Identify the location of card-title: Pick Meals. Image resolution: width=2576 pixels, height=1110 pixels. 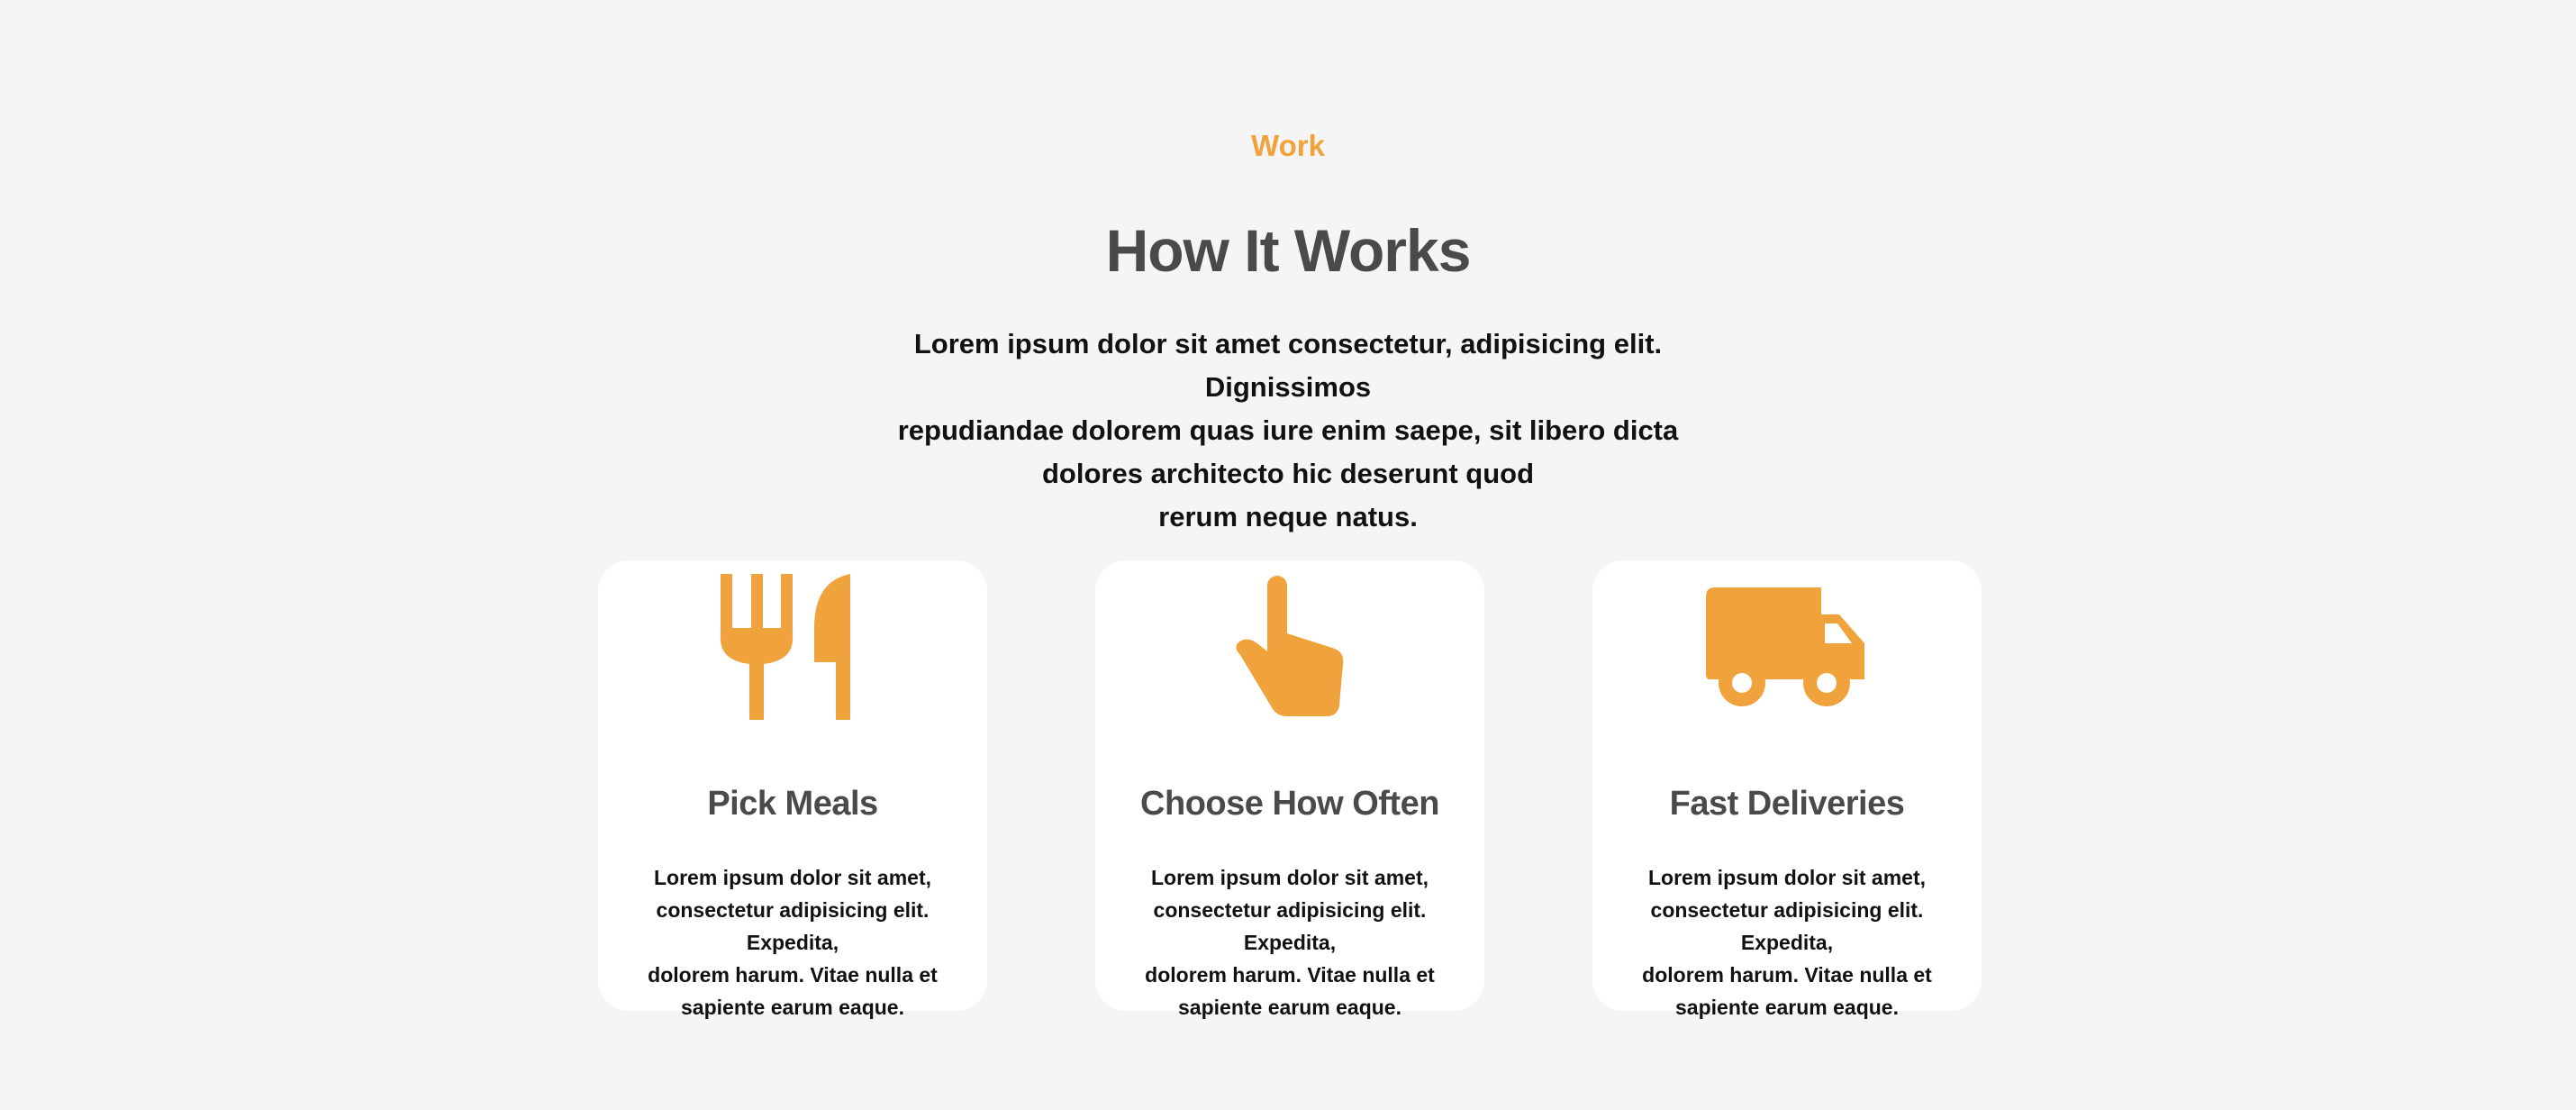
(792, 804).